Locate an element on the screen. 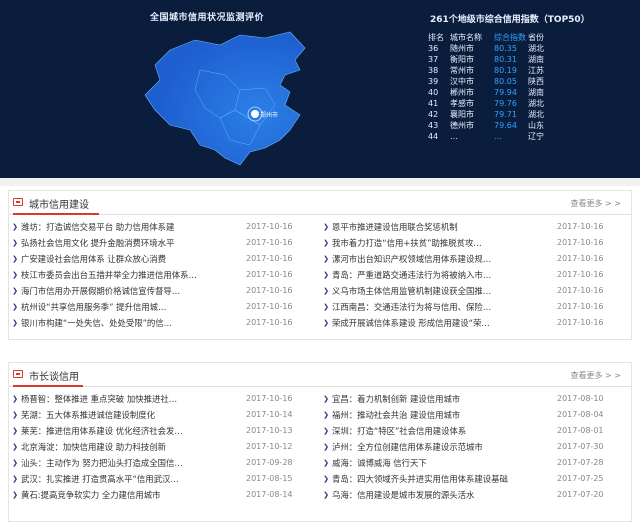  news-item: ❯ 银川市构建“一处失信、处处受限”的信… 2017-10-16 is located at coordinates (164, 323).